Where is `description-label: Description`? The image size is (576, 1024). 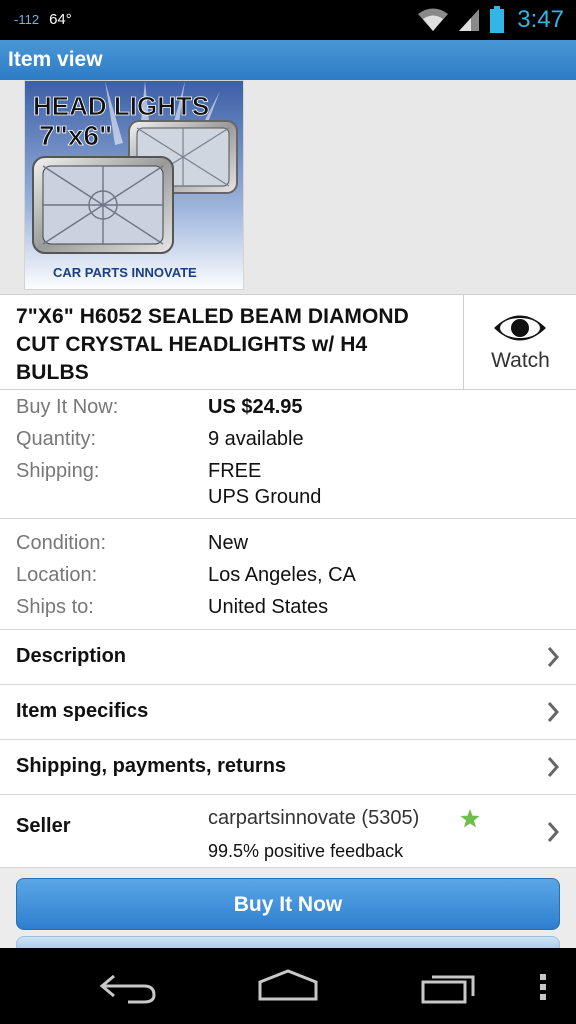 description-label: Description is located at coordinates (71, 656).